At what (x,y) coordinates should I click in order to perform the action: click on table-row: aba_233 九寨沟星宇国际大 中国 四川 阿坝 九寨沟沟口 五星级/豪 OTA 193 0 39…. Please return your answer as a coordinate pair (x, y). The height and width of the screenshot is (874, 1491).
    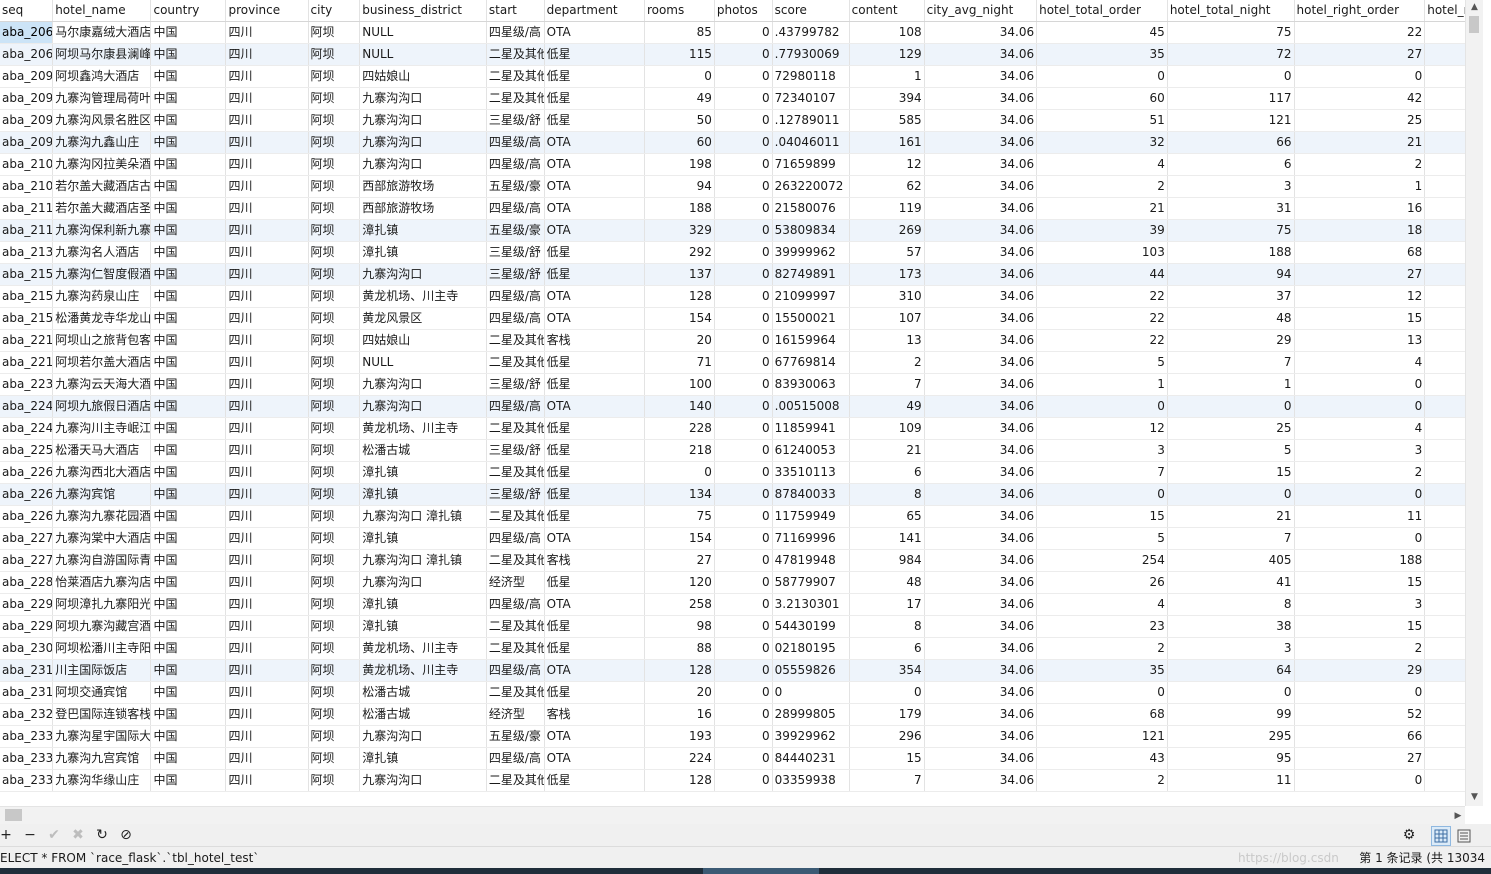
    Looking at the image, I should click on (732, 736).